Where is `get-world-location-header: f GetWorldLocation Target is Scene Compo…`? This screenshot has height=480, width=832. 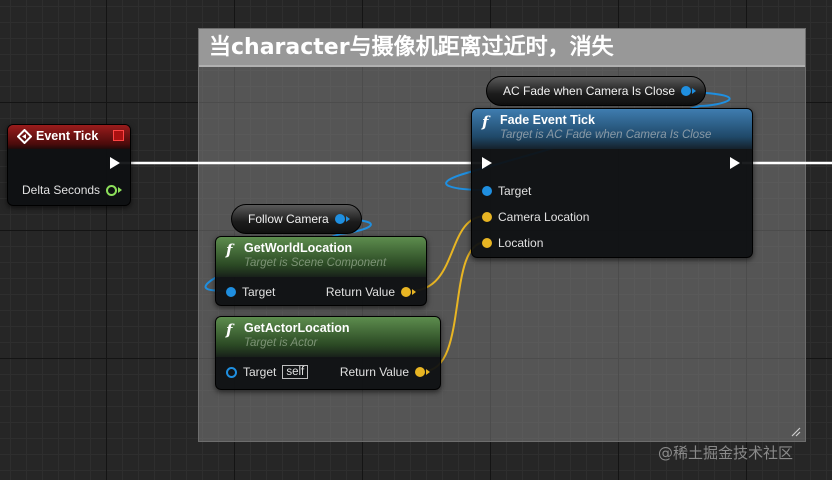
get-world-location-header: f GetWorldLocation Target is Scene Compo… is located at coordinates (321, 257).